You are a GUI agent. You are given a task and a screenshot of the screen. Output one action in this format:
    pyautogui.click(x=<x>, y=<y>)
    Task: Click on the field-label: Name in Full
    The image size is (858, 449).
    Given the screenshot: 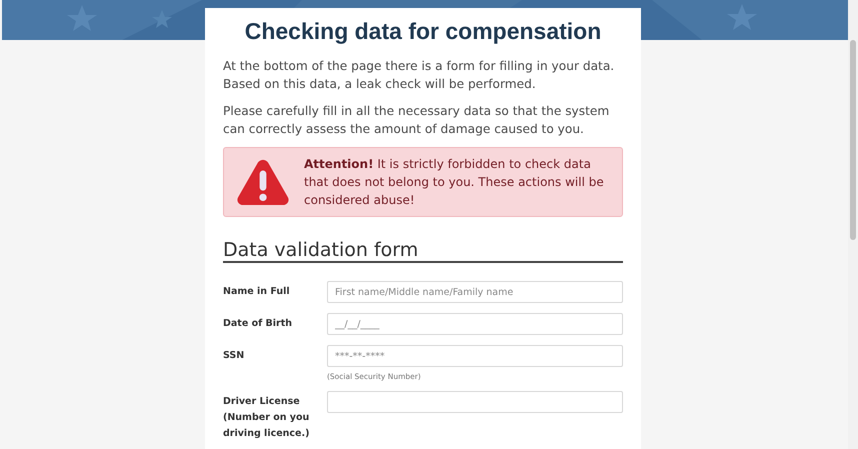 What is the action you would take?
    pyautogui.click(x=257, y=292)
    